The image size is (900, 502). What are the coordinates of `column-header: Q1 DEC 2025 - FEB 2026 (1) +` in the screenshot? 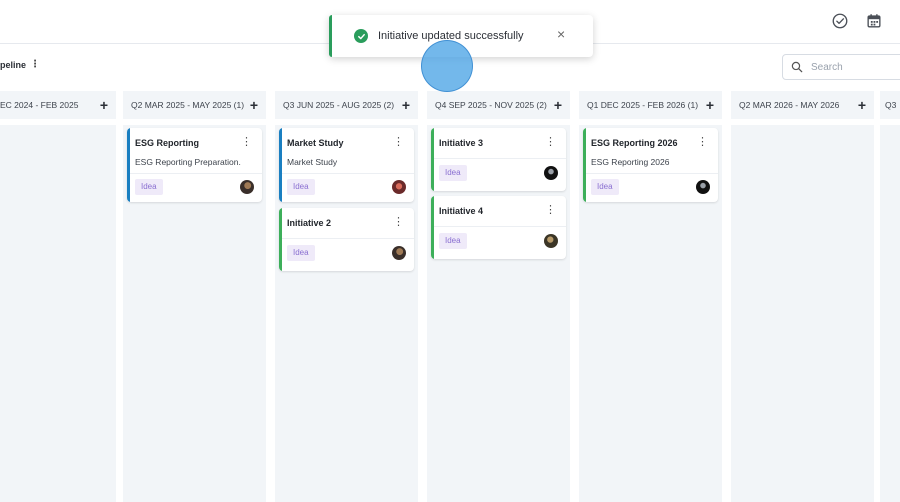 It's located at (650, 105).